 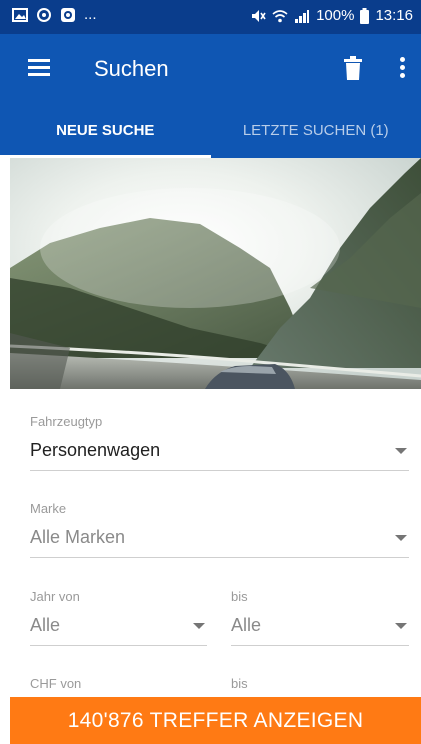 I want to click on tab-label: LETZTE SUCHEN (1), so click(x=315, y=130).